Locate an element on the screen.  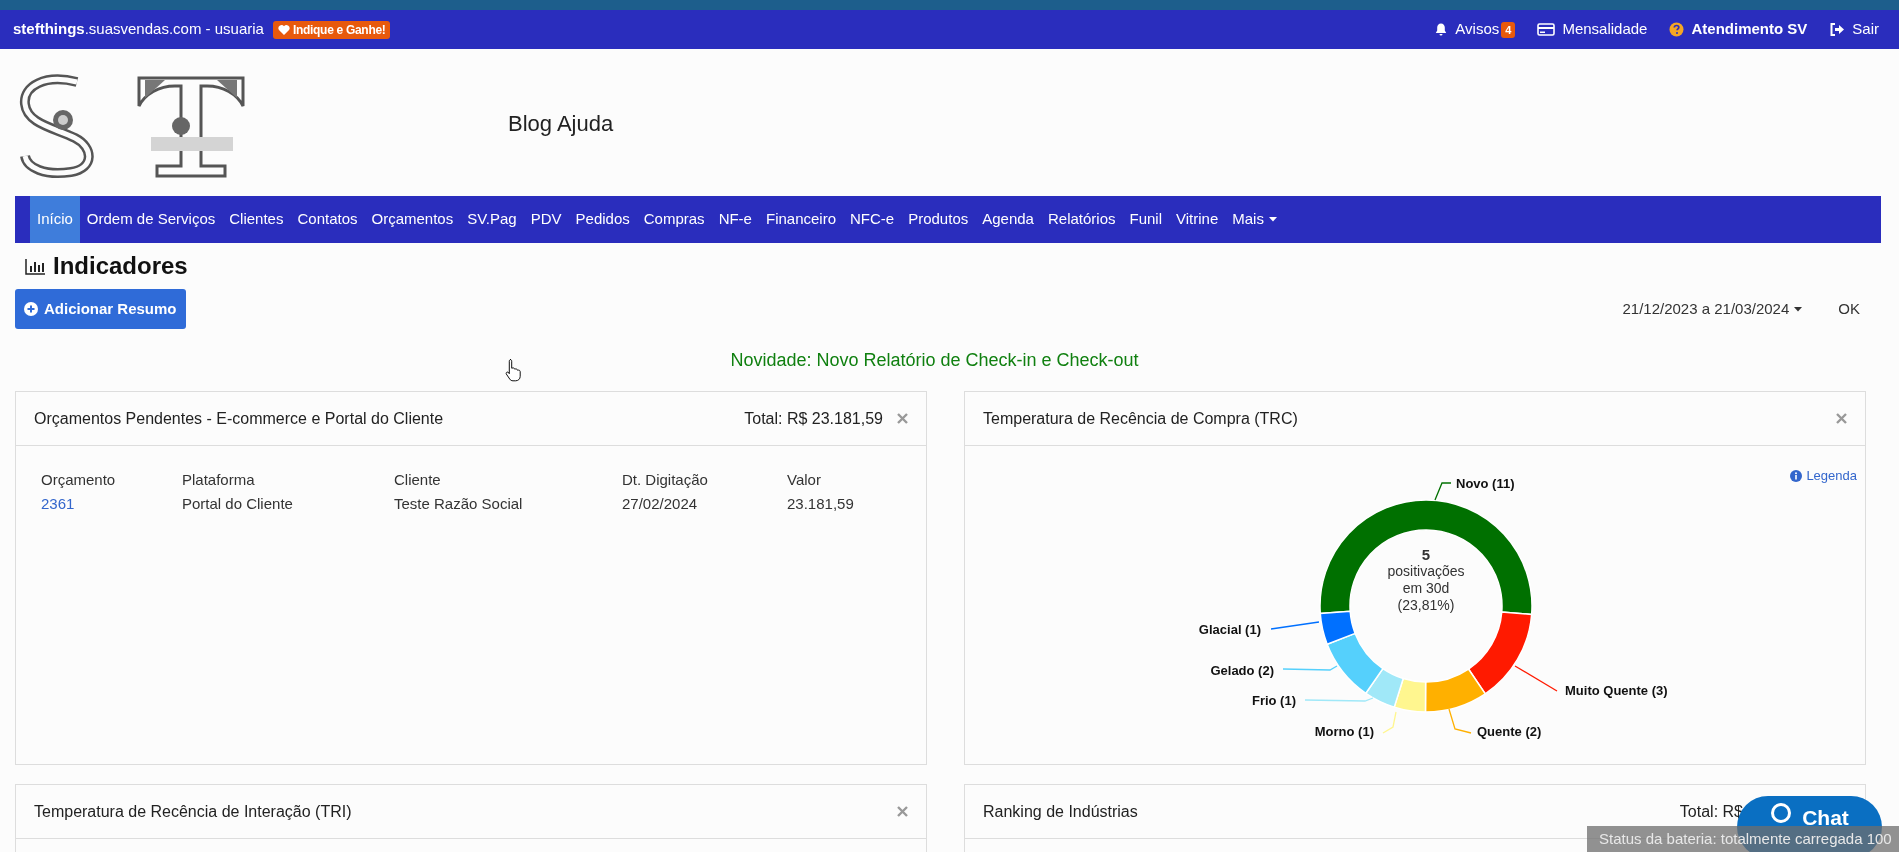
column-header: Cliente is located at coordinates (418, 479).